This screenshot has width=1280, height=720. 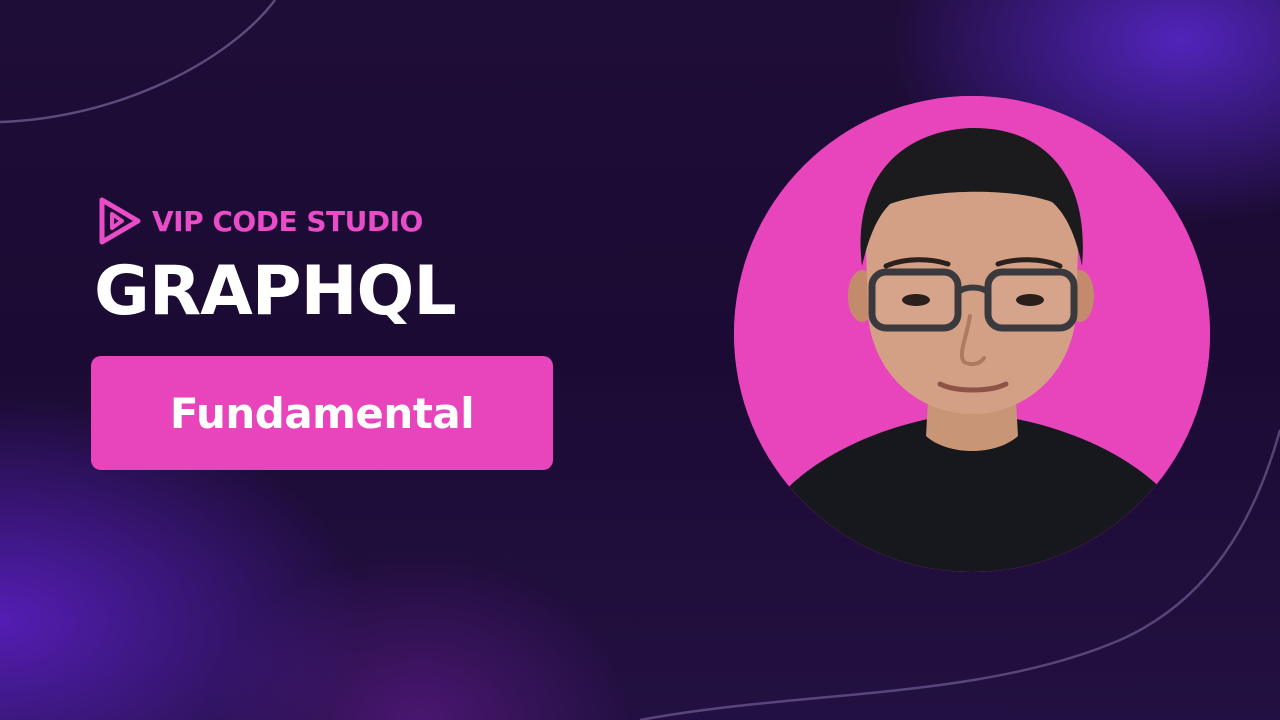 I want to click on course-subtitle-badge: Fundamental, so click(x=322, y=413).